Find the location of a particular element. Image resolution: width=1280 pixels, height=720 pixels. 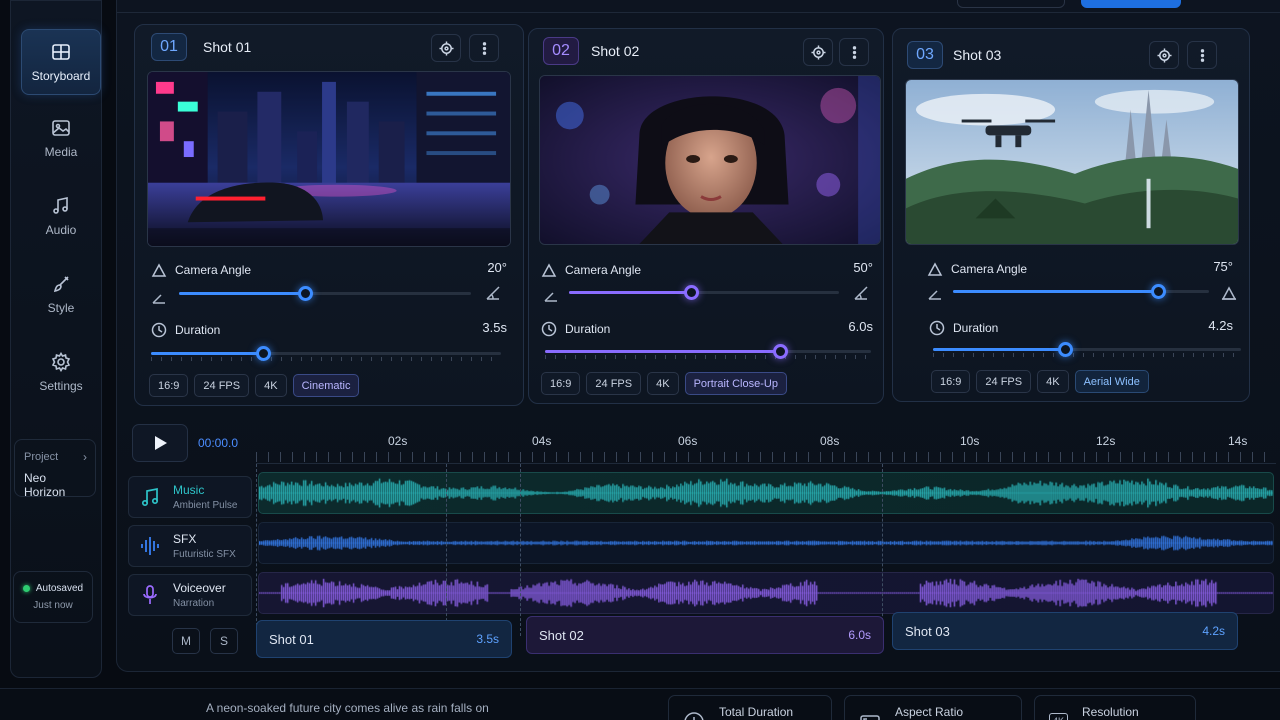

track-head-sfx: SFX Futuristic SFX is located at coordinates (190, 546).